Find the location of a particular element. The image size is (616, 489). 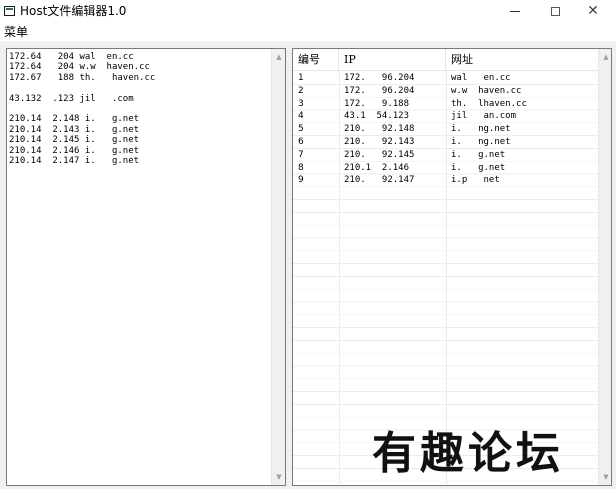

editor-line: 172.67 188 th. haven.cc is located at coordinates (82, 77).